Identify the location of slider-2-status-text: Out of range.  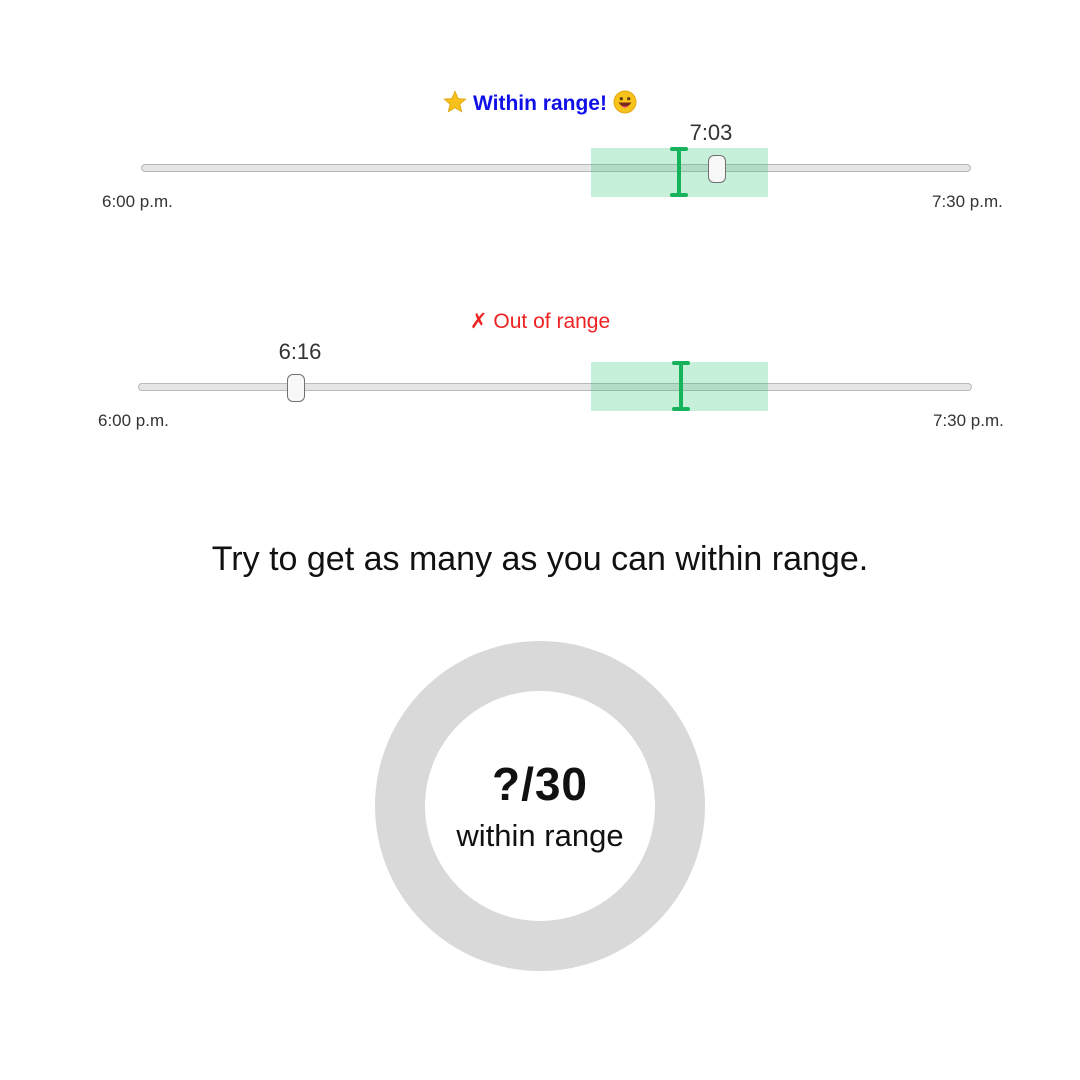
(552, 321).